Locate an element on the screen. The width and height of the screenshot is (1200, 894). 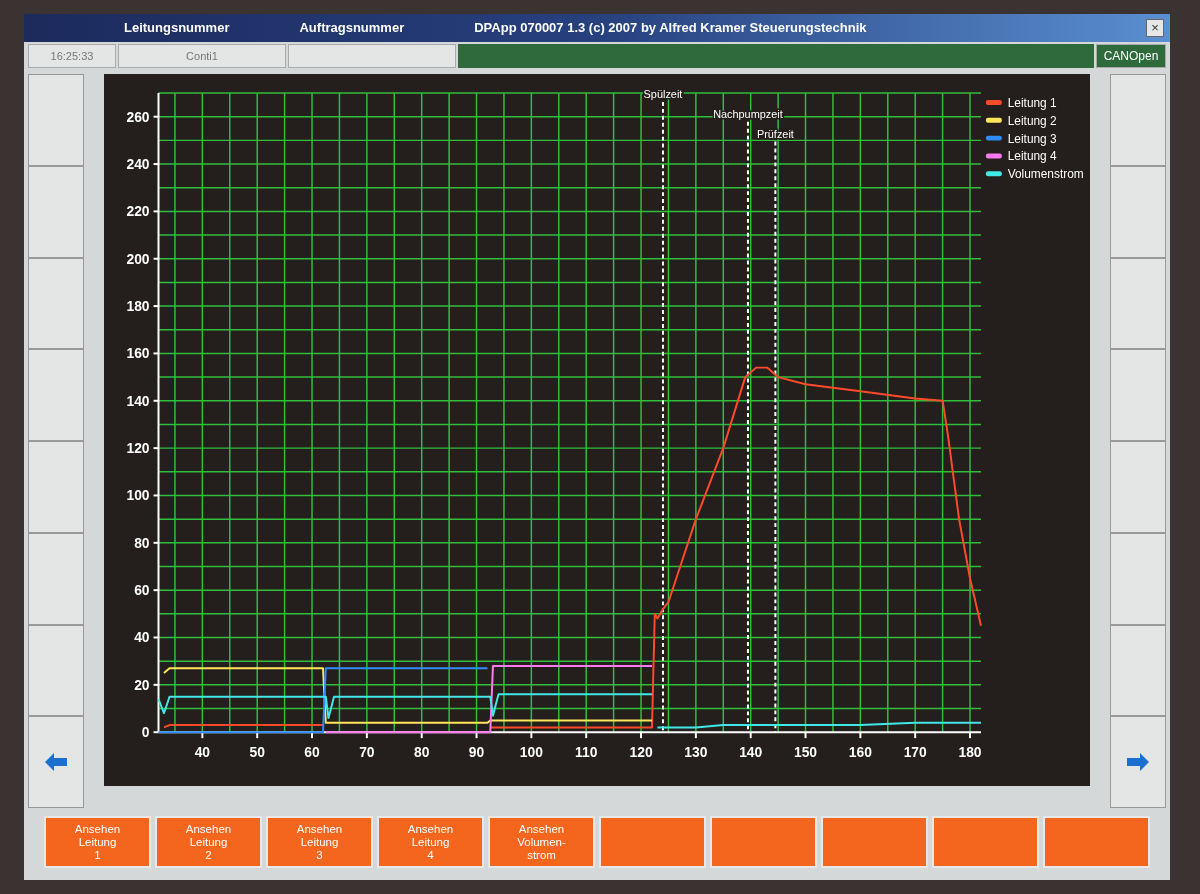
view-button: Ansehen Volumen- strom is located at coordinates (541, 842).